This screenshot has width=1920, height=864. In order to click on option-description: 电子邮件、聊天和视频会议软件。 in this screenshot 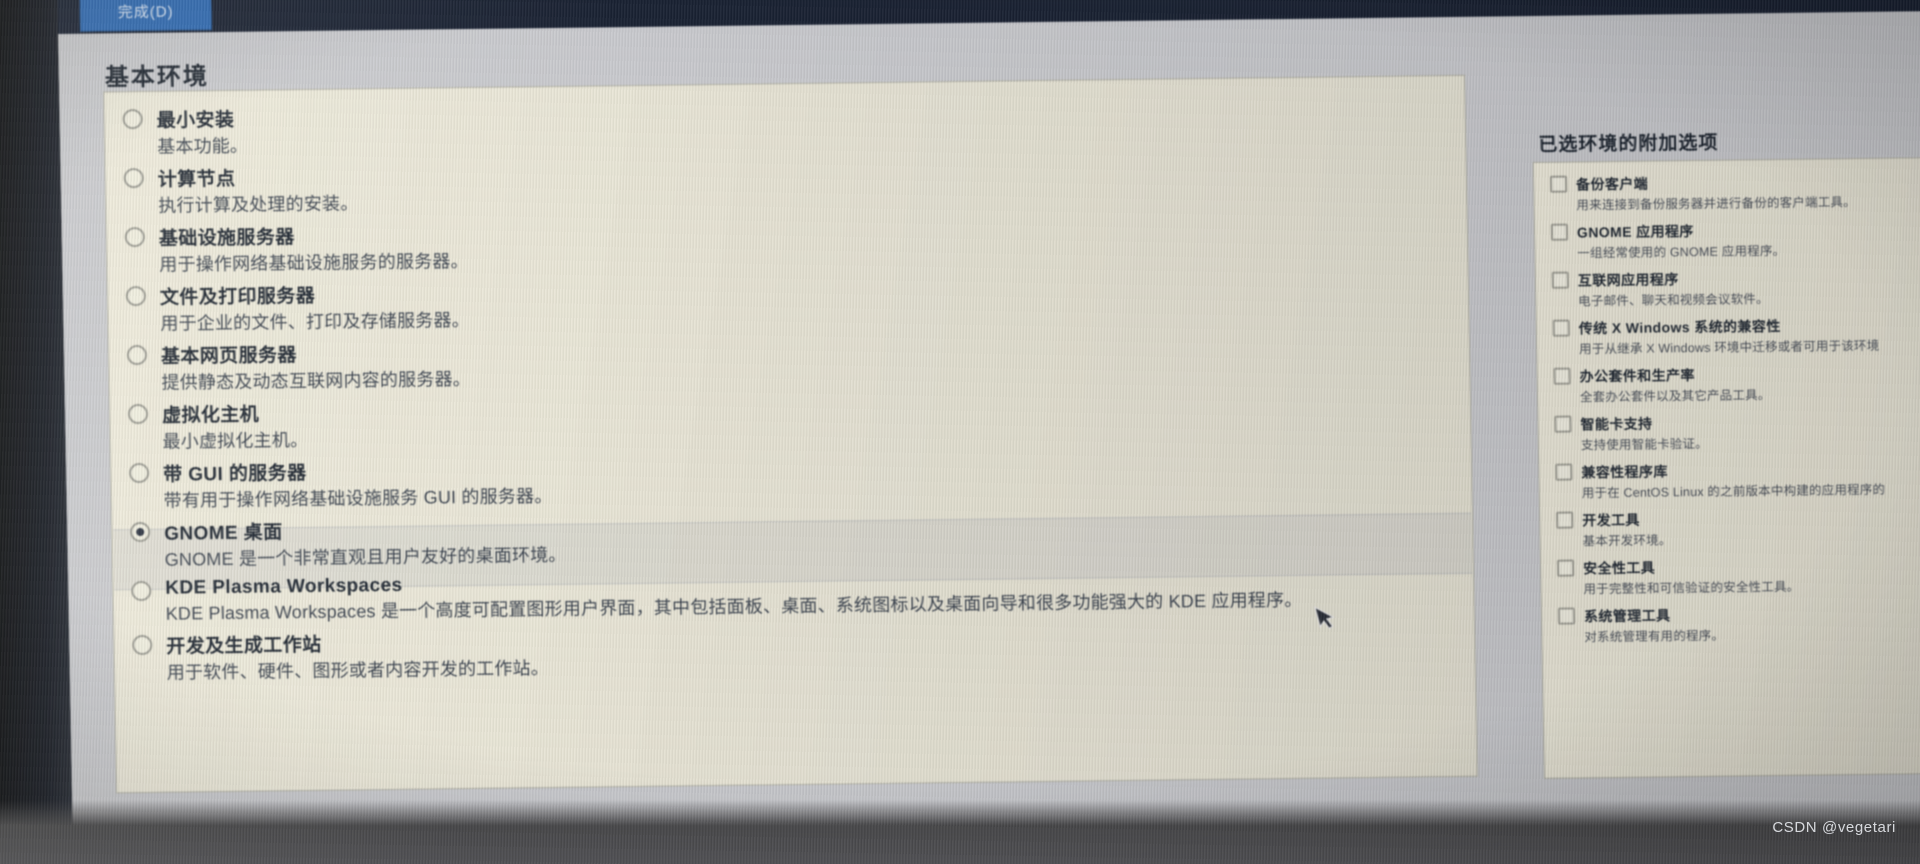, I will do `click(1673, 300)`.